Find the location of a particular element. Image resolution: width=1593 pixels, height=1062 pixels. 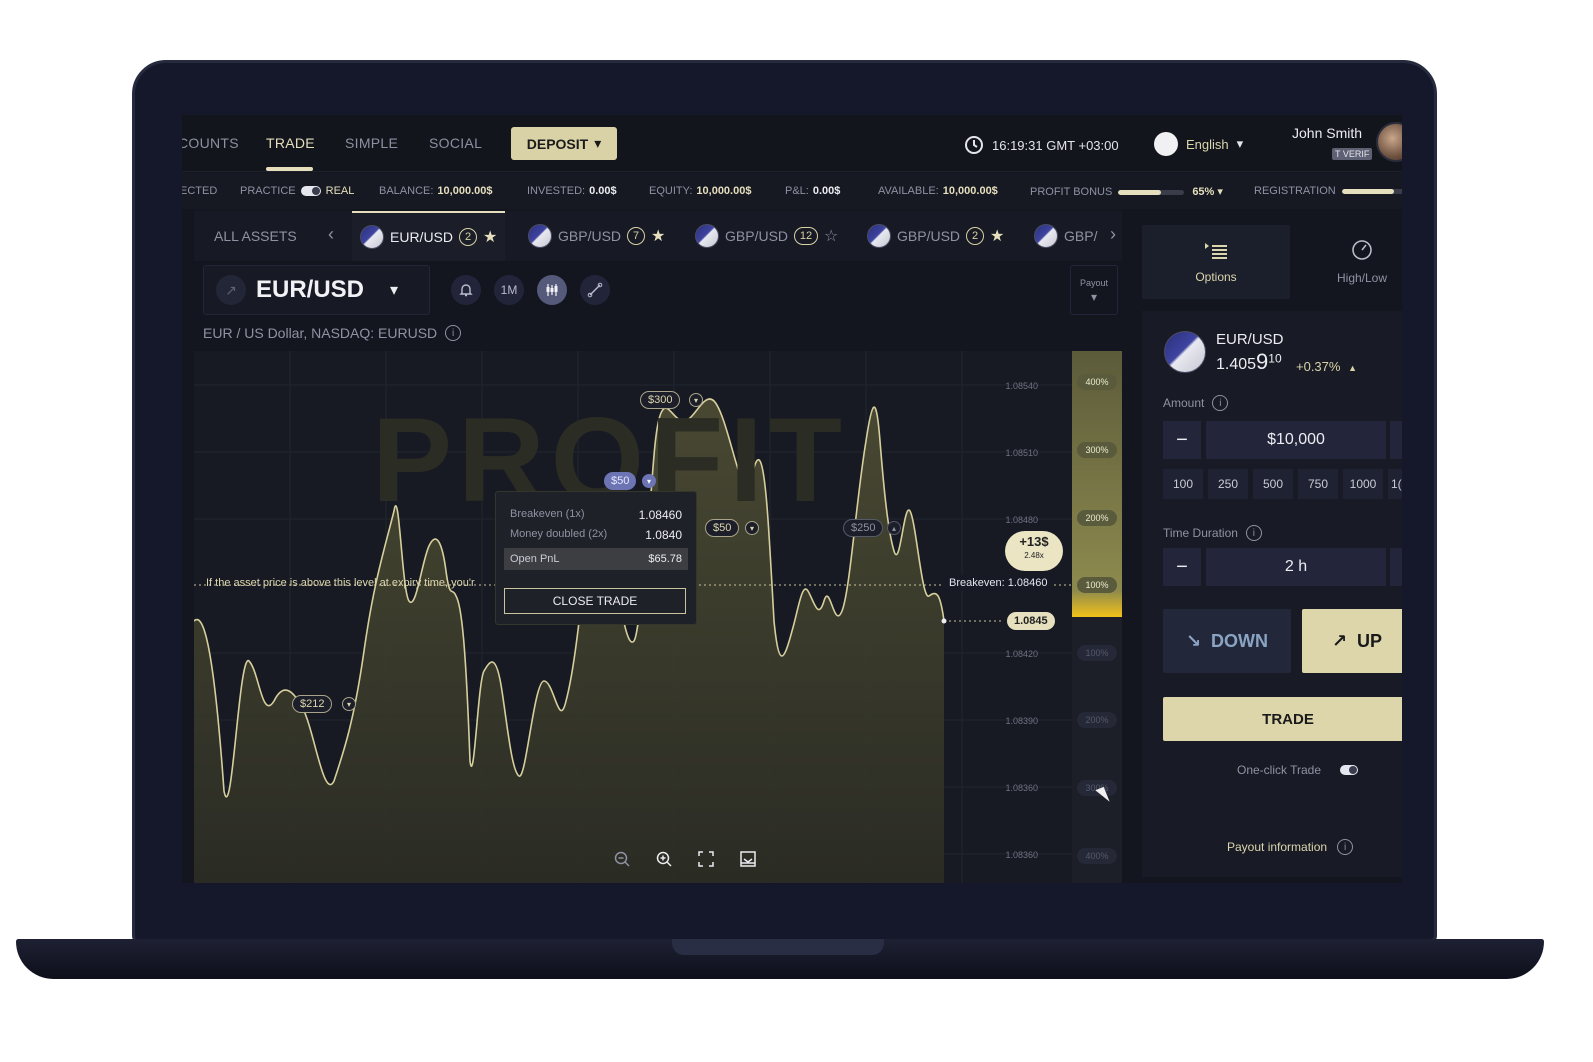

star-outline-icon: ☆ is located at coordinates (831, 236).